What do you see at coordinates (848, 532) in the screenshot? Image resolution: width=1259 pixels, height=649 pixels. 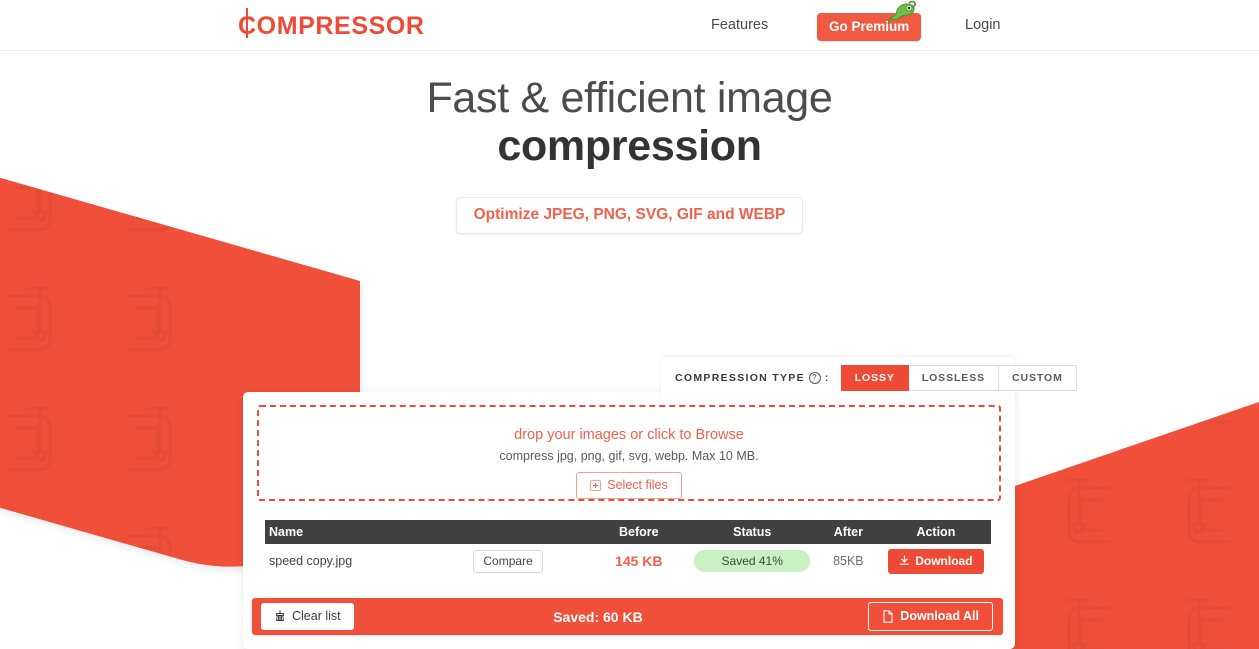 I see `column-header-after: After` at bounding box center [848, 532].